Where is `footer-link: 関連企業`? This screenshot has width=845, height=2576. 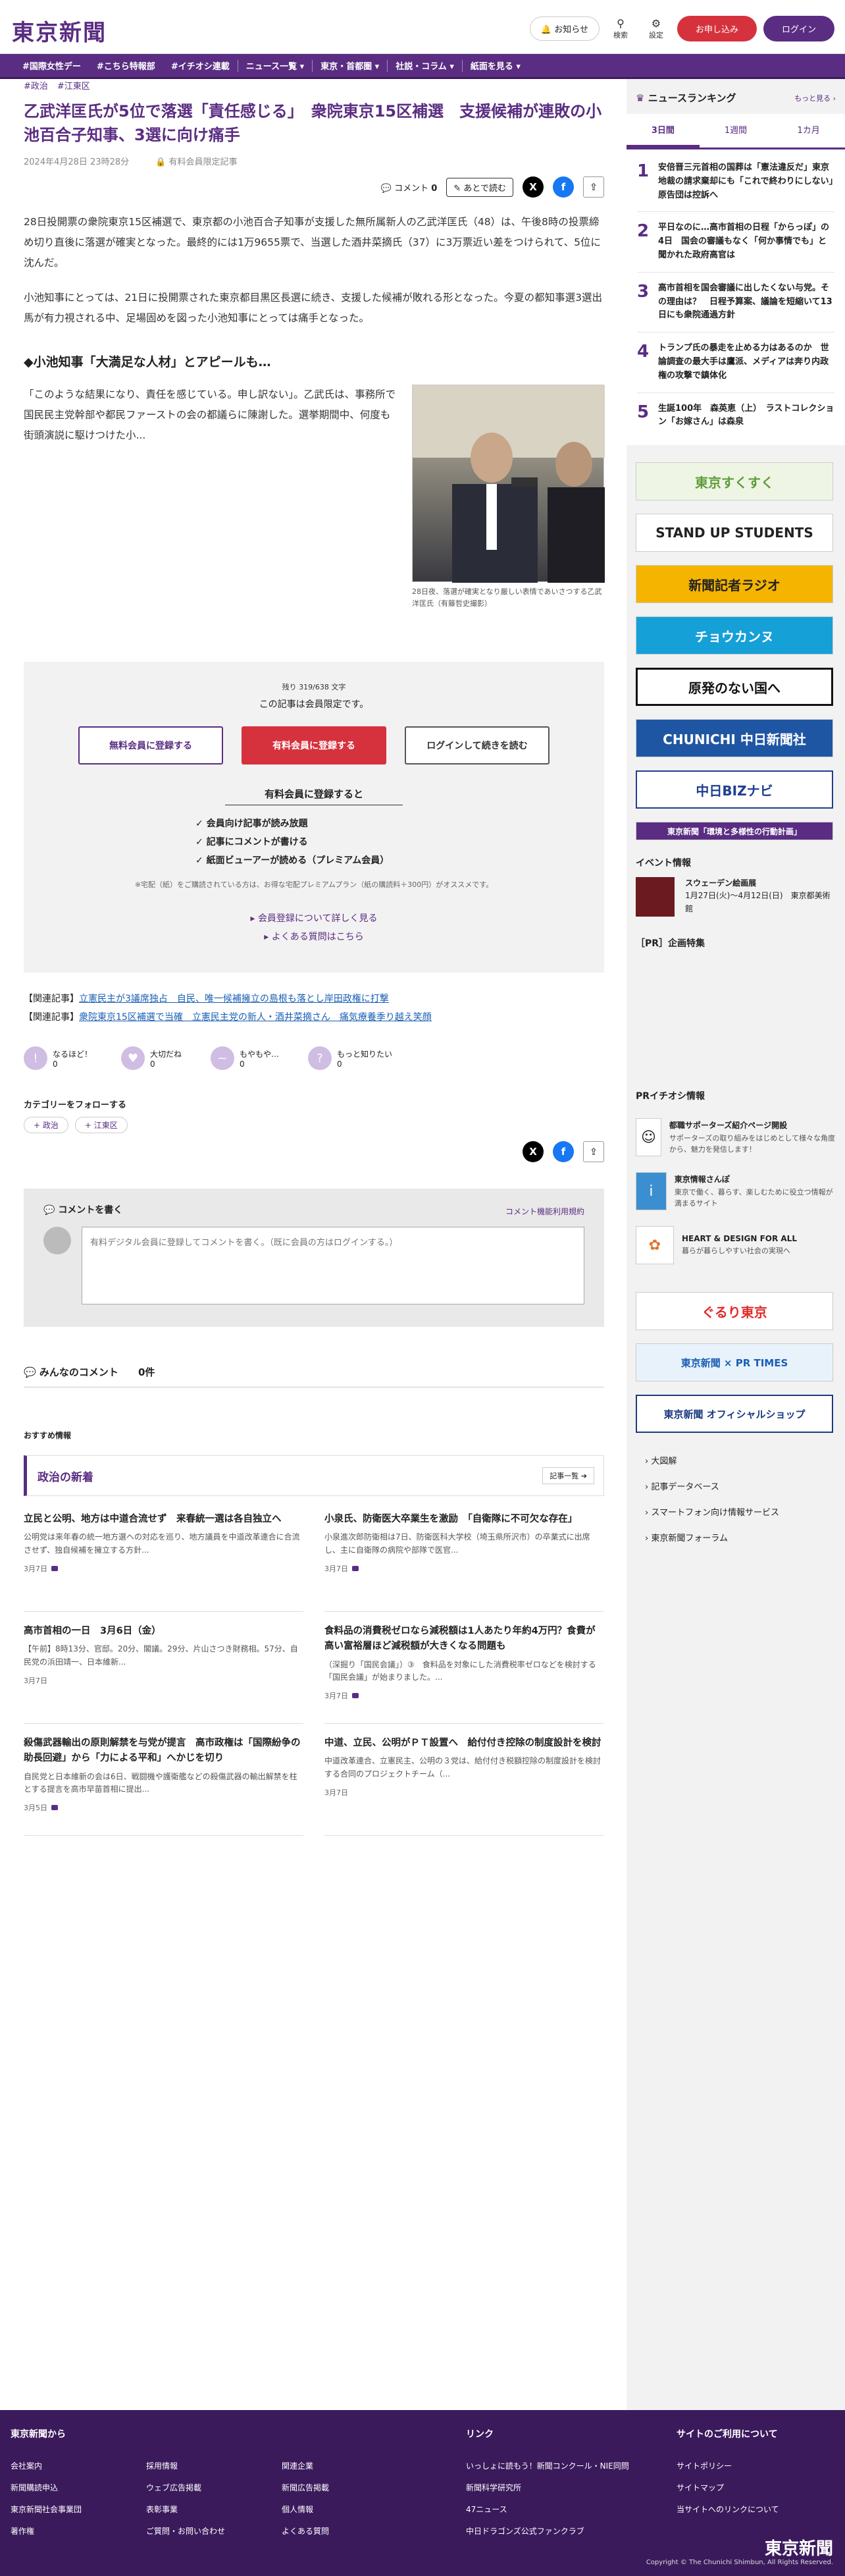 footer-link: 関連企業 is located at coordinates (350, 2465).